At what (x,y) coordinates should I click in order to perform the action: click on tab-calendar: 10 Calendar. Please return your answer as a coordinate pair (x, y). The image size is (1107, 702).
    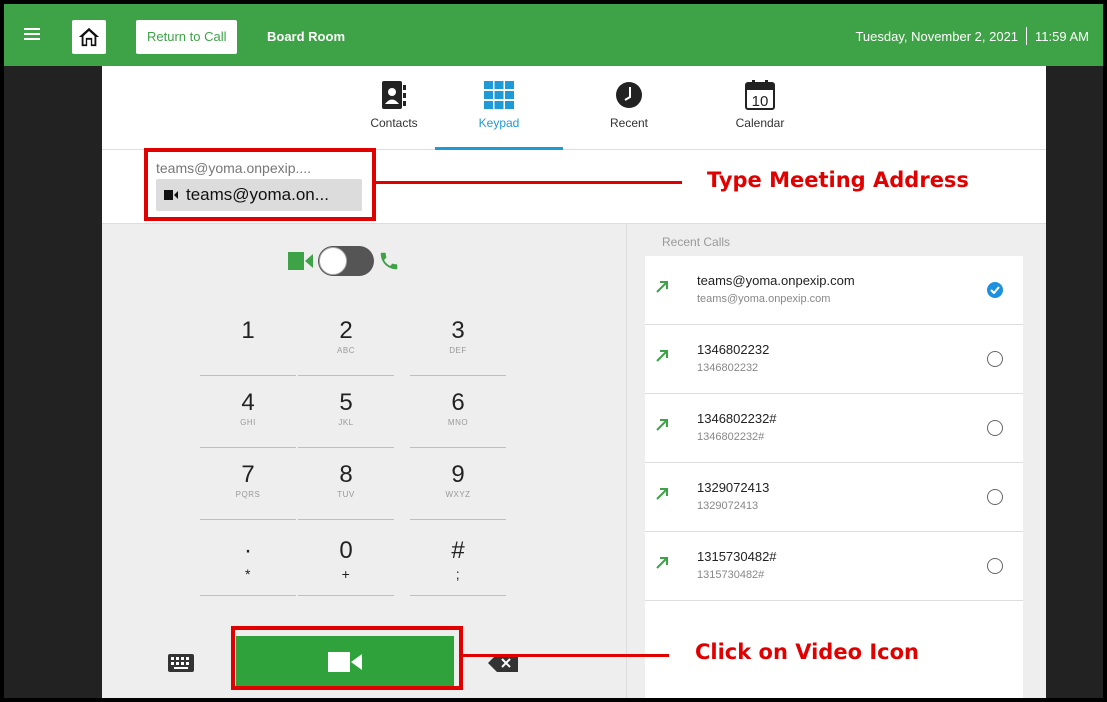
    Looking at the image, I should click on (760, 114).